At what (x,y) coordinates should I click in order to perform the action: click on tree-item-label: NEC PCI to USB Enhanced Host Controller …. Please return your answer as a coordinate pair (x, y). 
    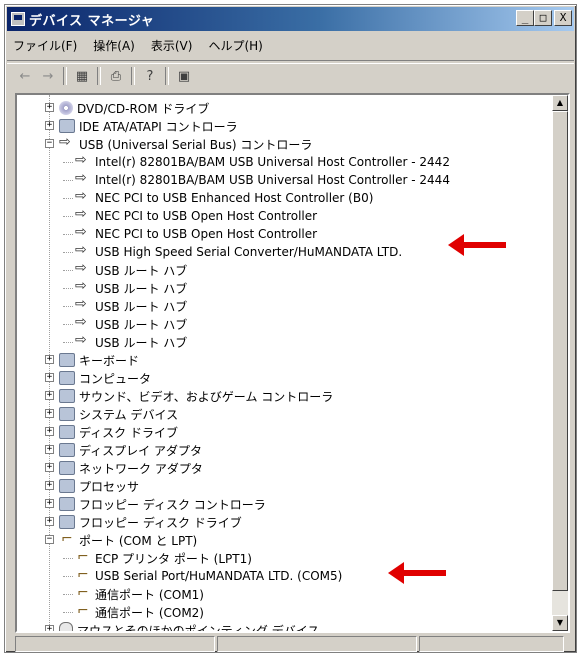
    Looking at the image, I should click on (234, 198).